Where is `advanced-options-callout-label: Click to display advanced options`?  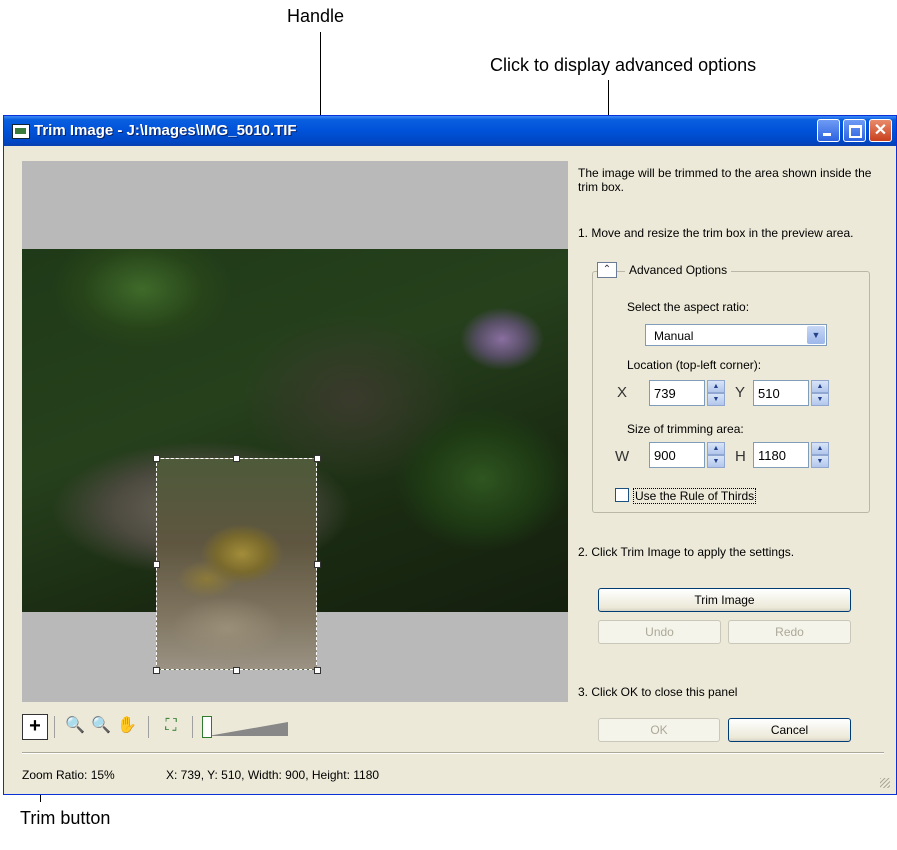
advanced-options-callout-label: Click to display advanced options is located at coordinates (623, 65).